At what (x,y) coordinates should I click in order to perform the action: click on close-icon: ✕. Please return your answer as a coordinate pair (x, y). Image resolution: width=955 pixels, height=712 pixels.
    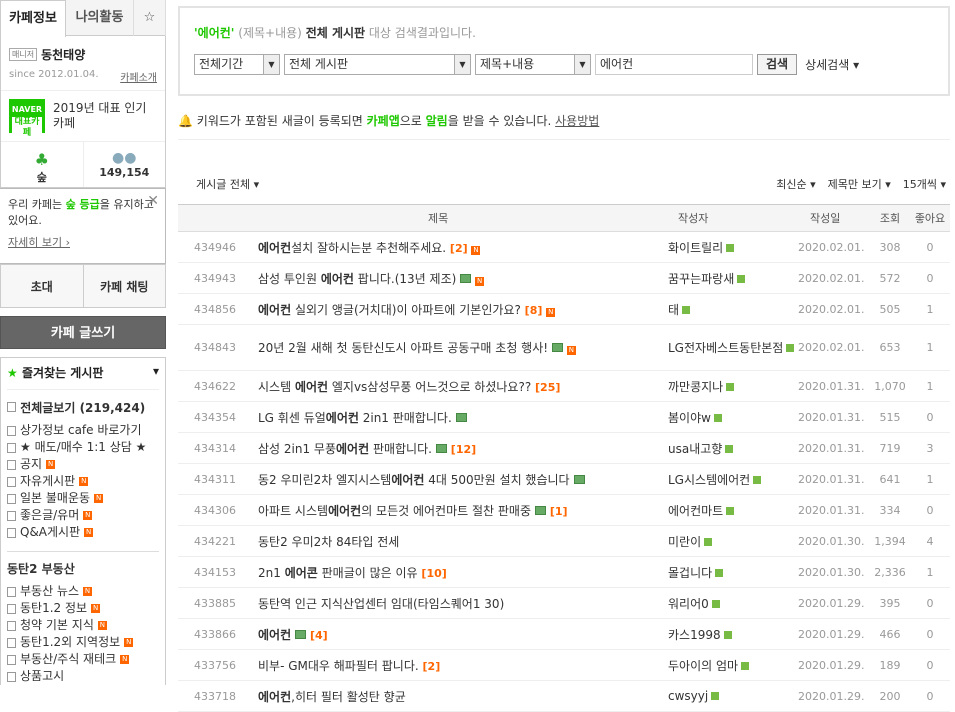
    Looking at the image, I should click on (153, 201).